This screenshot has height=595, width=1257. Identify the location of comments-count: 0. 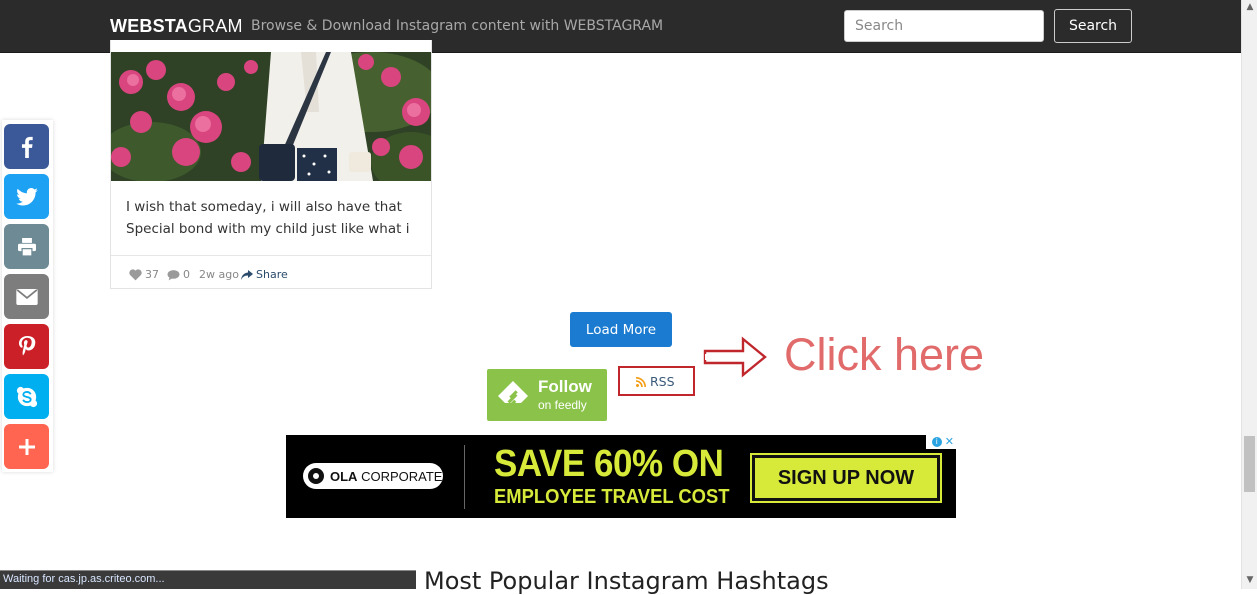
(178, 274).